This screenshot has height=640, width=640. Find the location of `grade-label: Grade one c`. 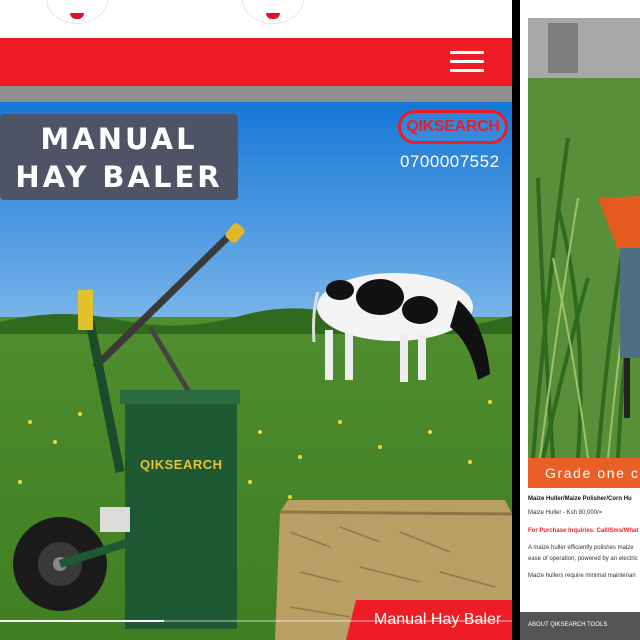

grade-label: Grade one c is located at coordinates (592, 473).